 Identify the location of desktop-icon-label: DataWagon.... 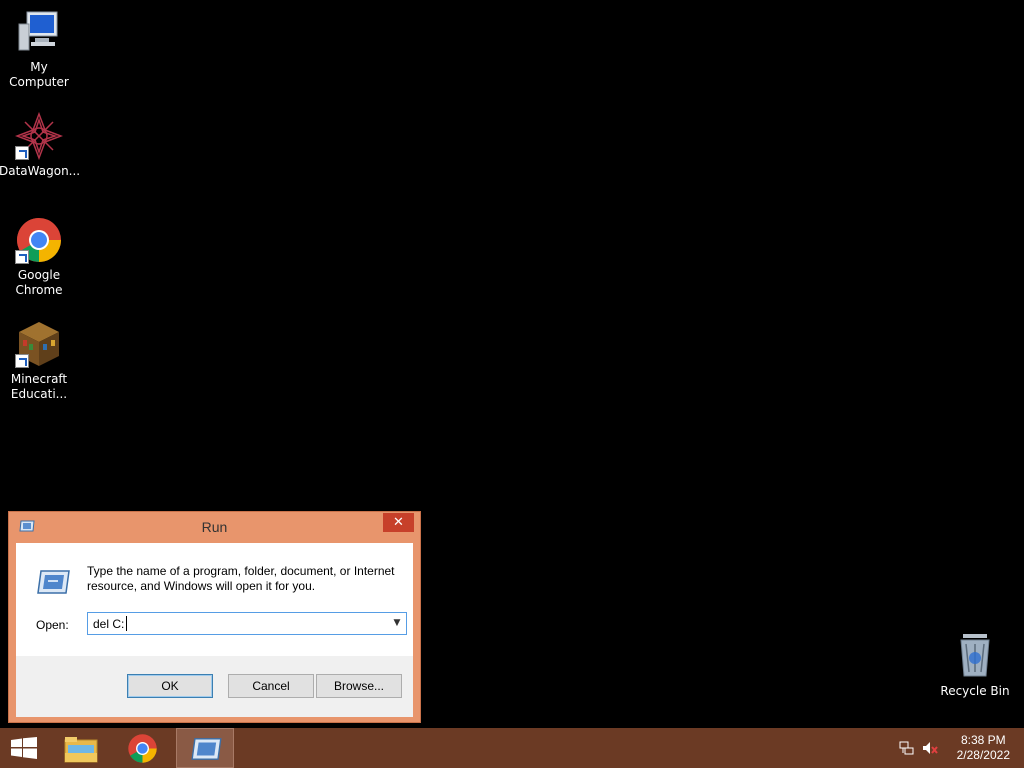
(40, 171).